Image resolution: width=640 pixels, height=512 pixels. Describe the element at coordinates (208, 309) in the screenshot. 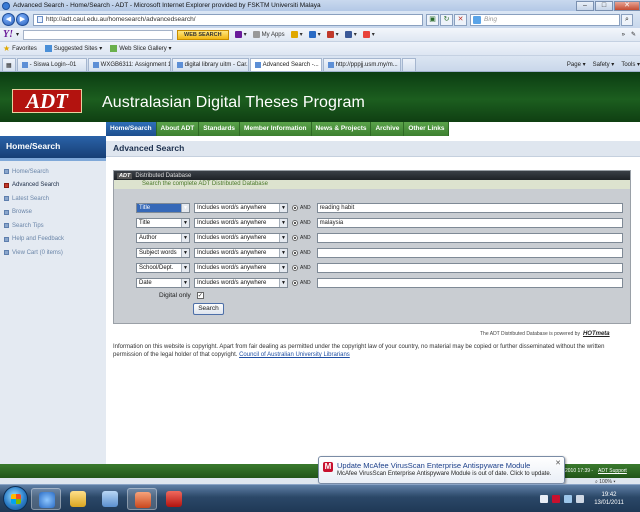

I see `search-button: Search` at that location.